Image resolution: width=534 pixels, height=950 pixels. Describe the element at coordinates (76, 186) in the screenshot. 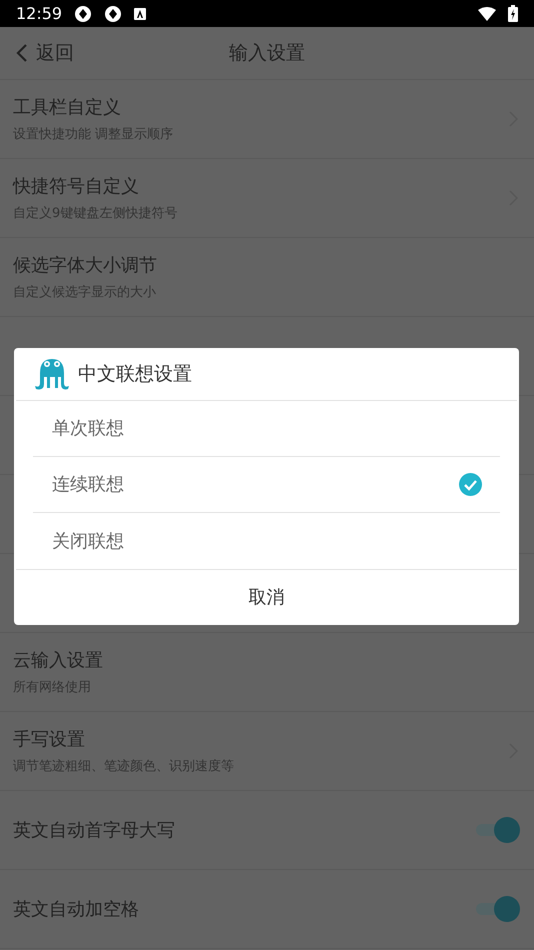

I see `setting-title: 快捷符号自定义` at that location.